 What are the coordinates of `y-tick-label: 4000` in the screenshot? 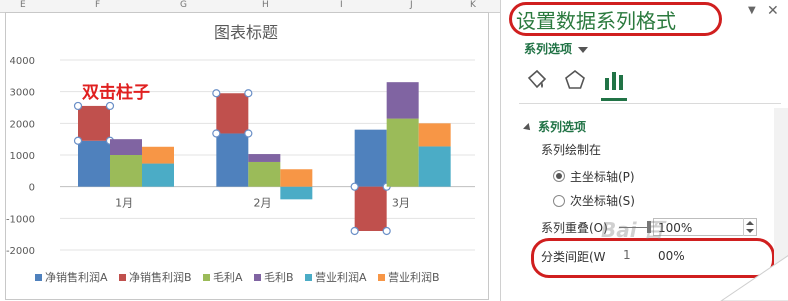 It's located at (22, 61).